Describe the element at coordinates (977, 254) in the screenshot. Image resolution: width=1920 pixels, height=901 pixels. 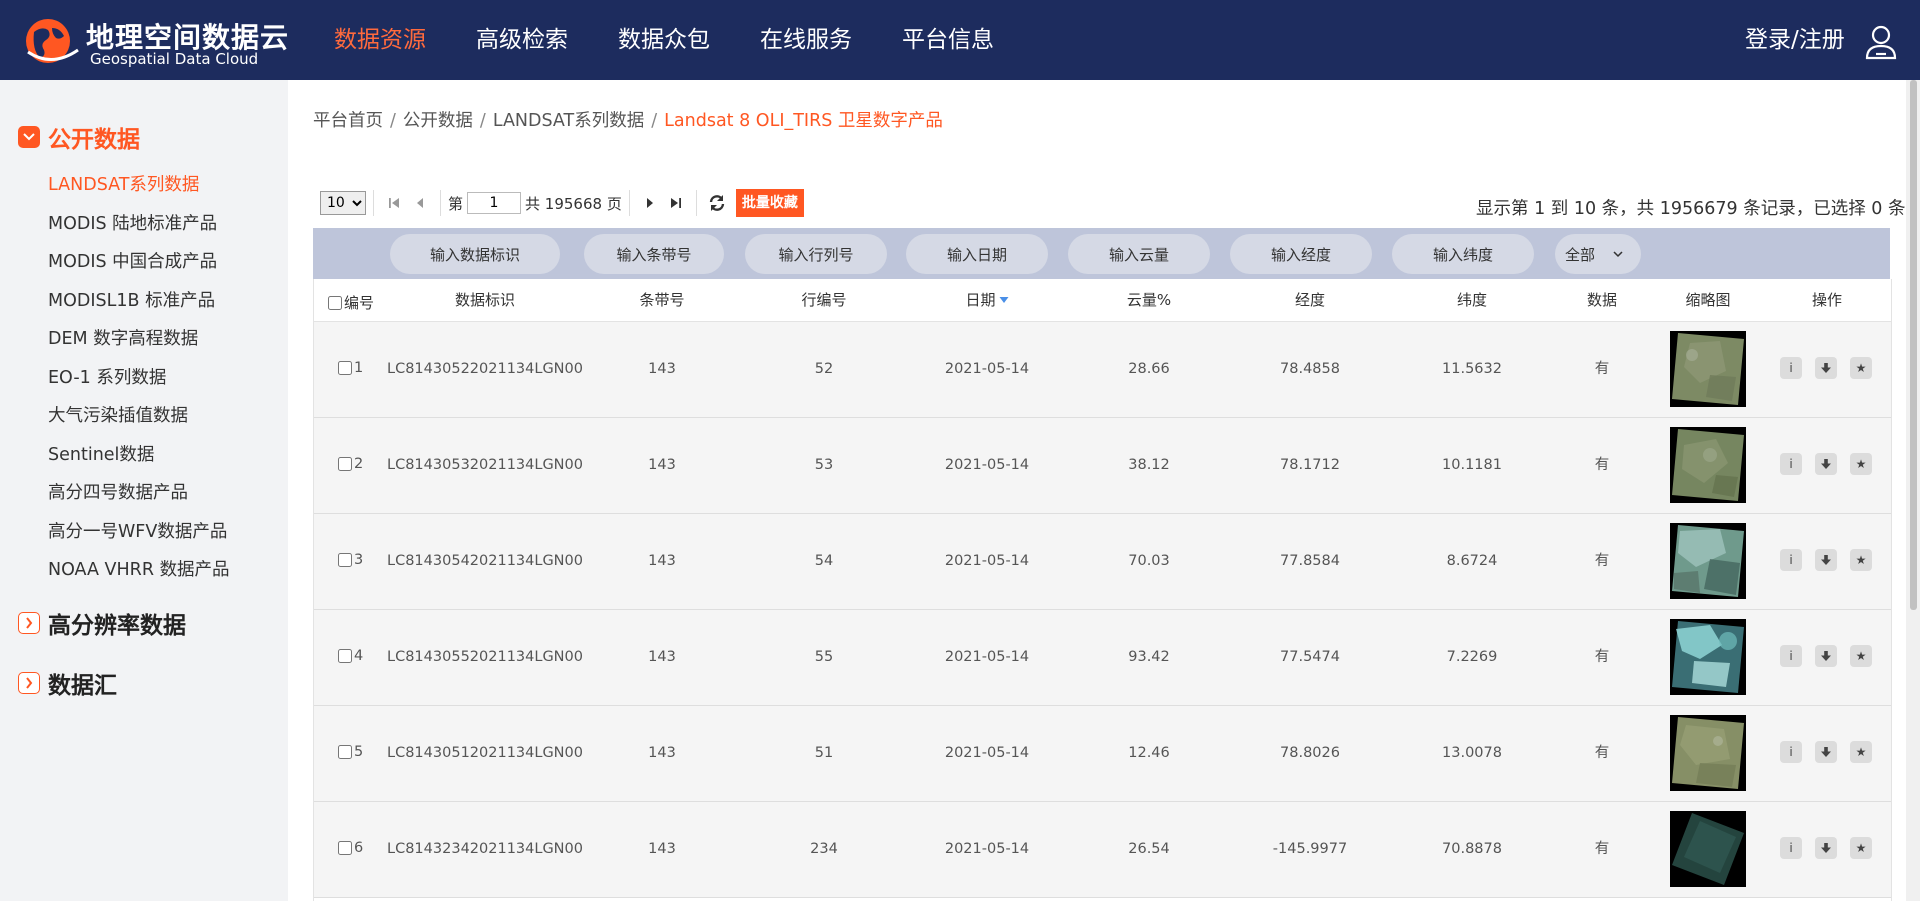
I see `filter-date: 输入日期` at that location.